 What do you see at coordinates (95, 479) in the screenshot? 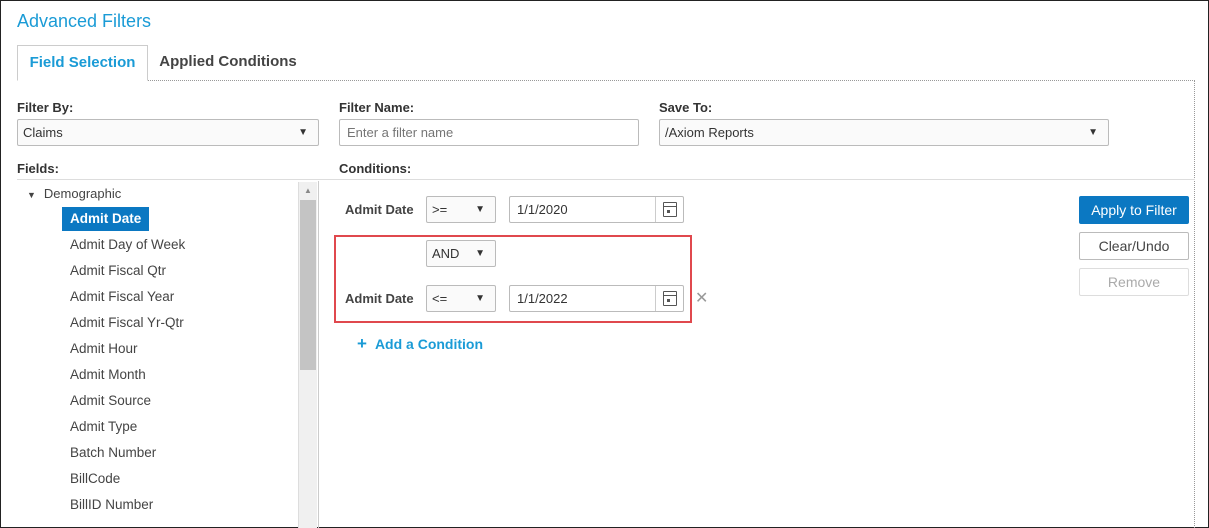
I see `field-item: BillCode` at bounding box center [95, 479].